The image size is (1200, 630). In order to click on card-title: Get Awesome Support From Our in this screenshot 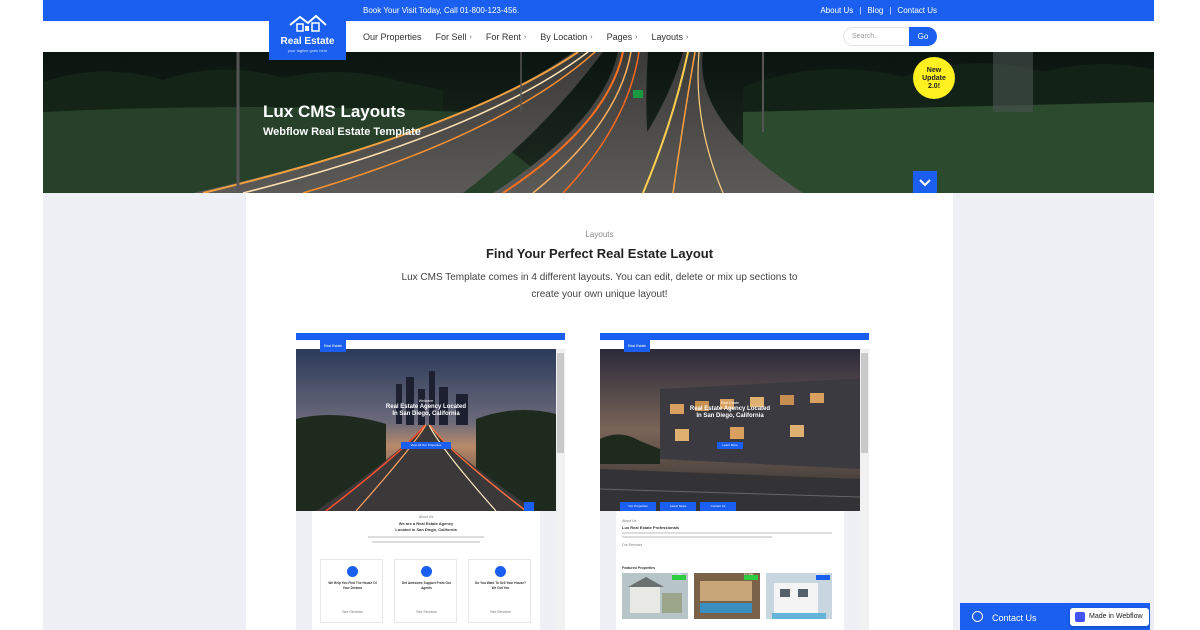, I will do `click(426, 583)`.